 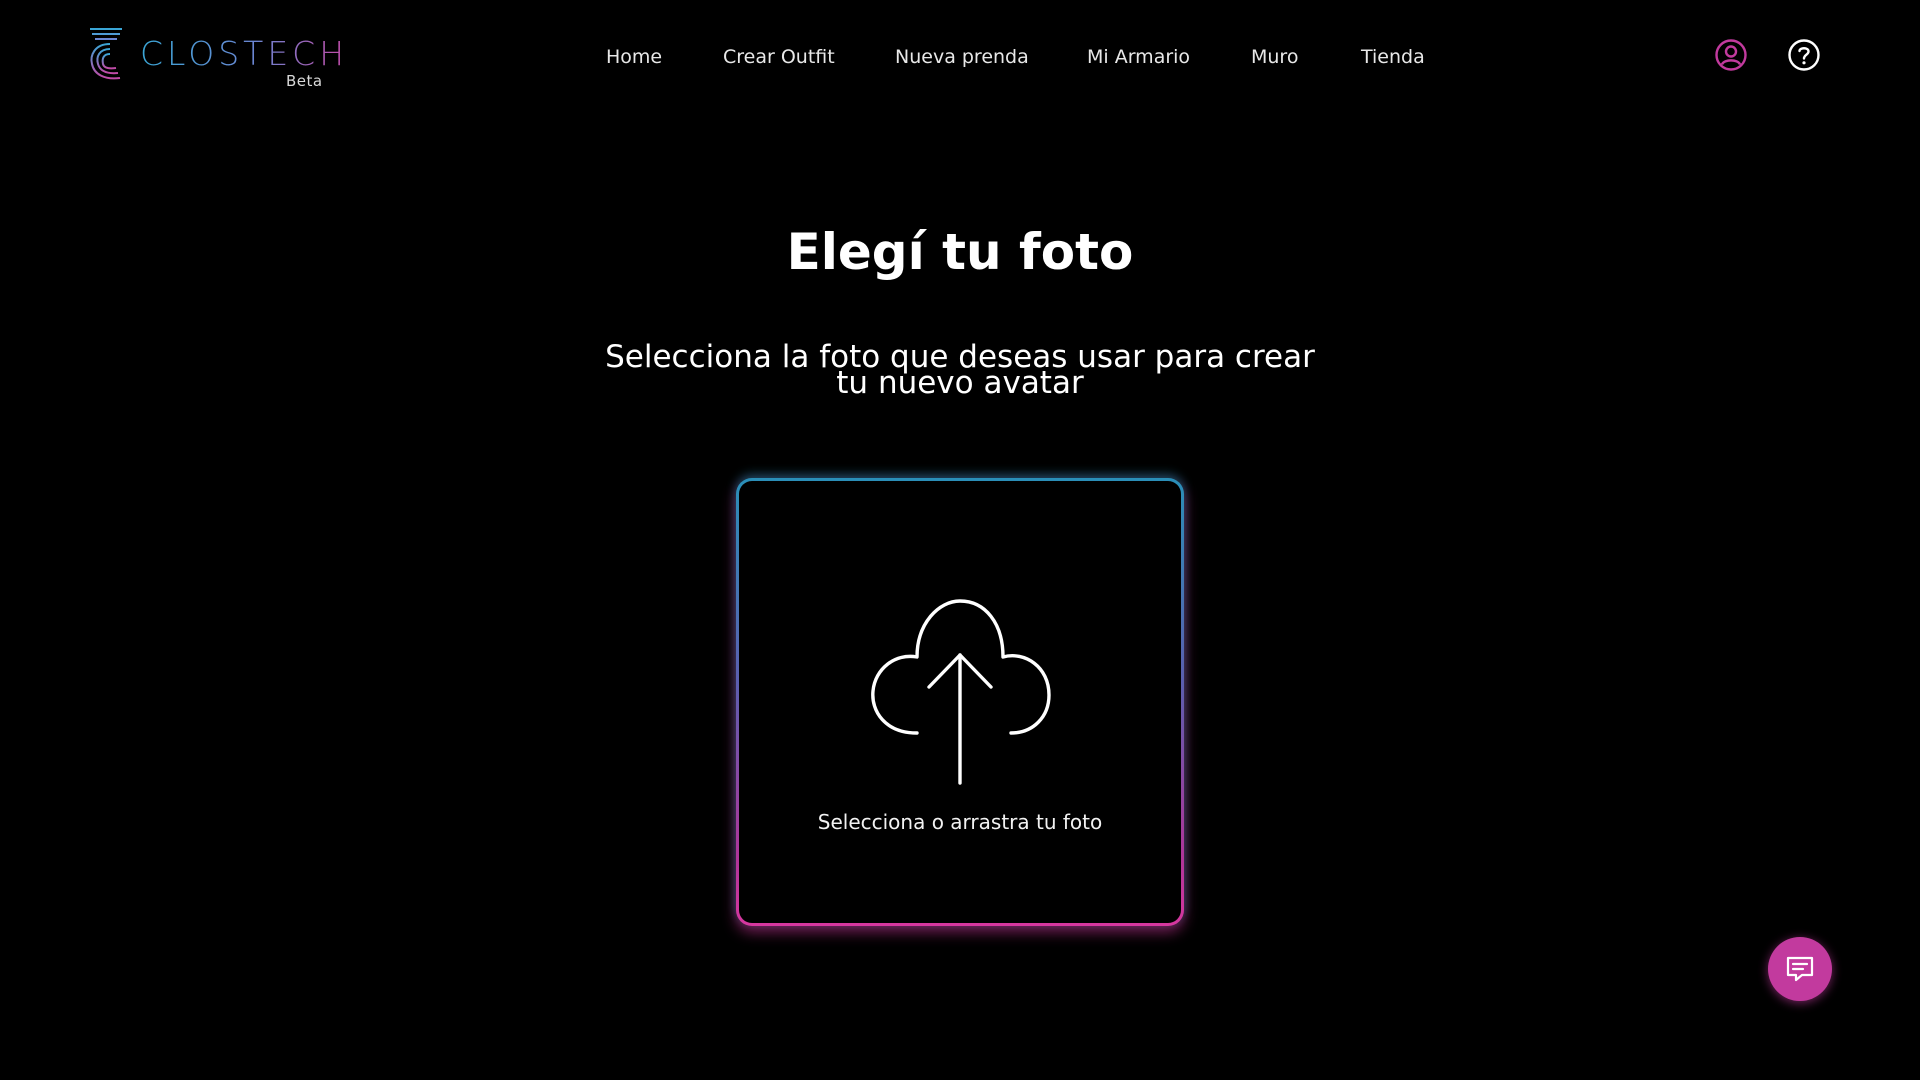 I want to click on nav-item-home: Home, so click(x=634, y=57).